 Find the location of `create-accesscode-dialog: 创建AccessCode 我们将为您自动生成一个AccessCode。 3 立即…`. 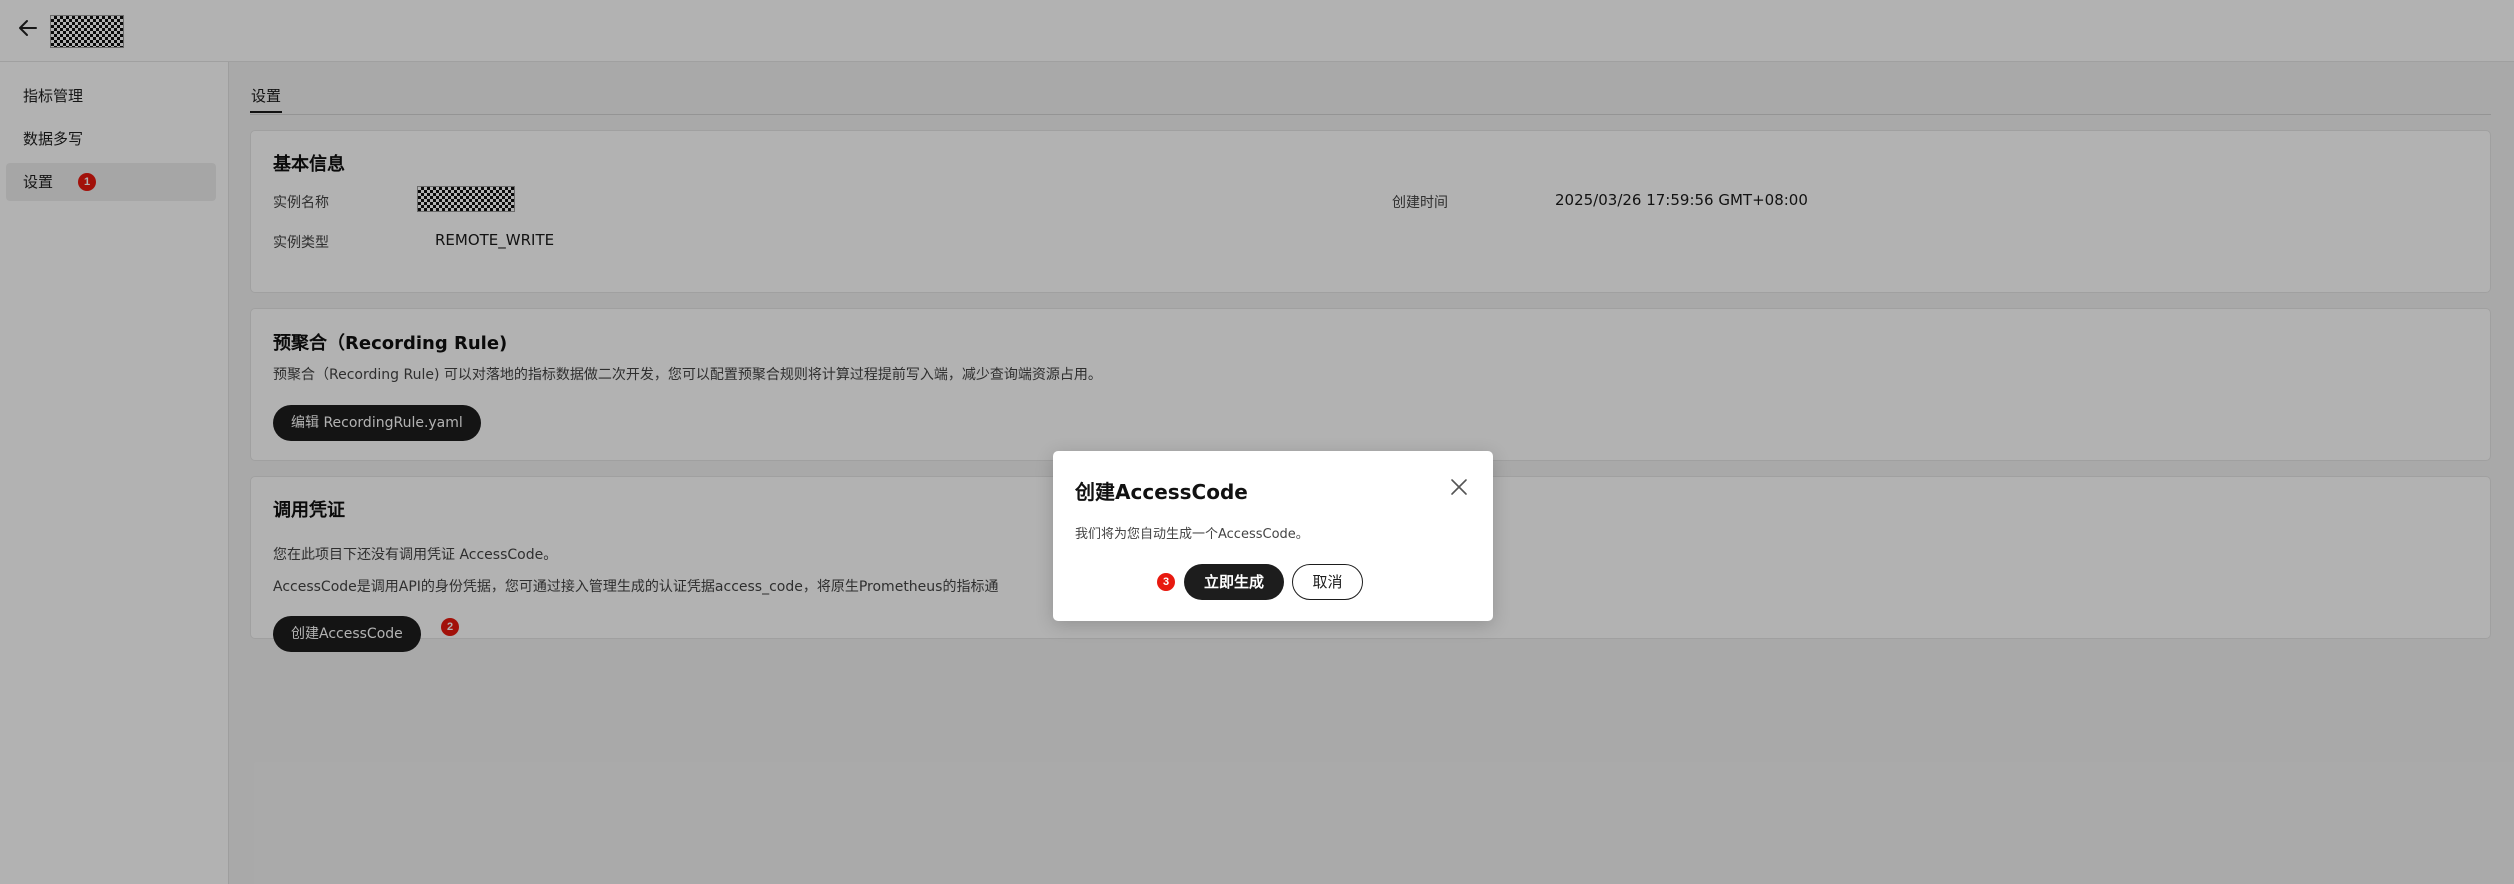

create-accesscode-dialog: 创建AccessCode 我们将为您自动生成一个AccessCode。 3 立即… is located at coordinates (1273, 536).